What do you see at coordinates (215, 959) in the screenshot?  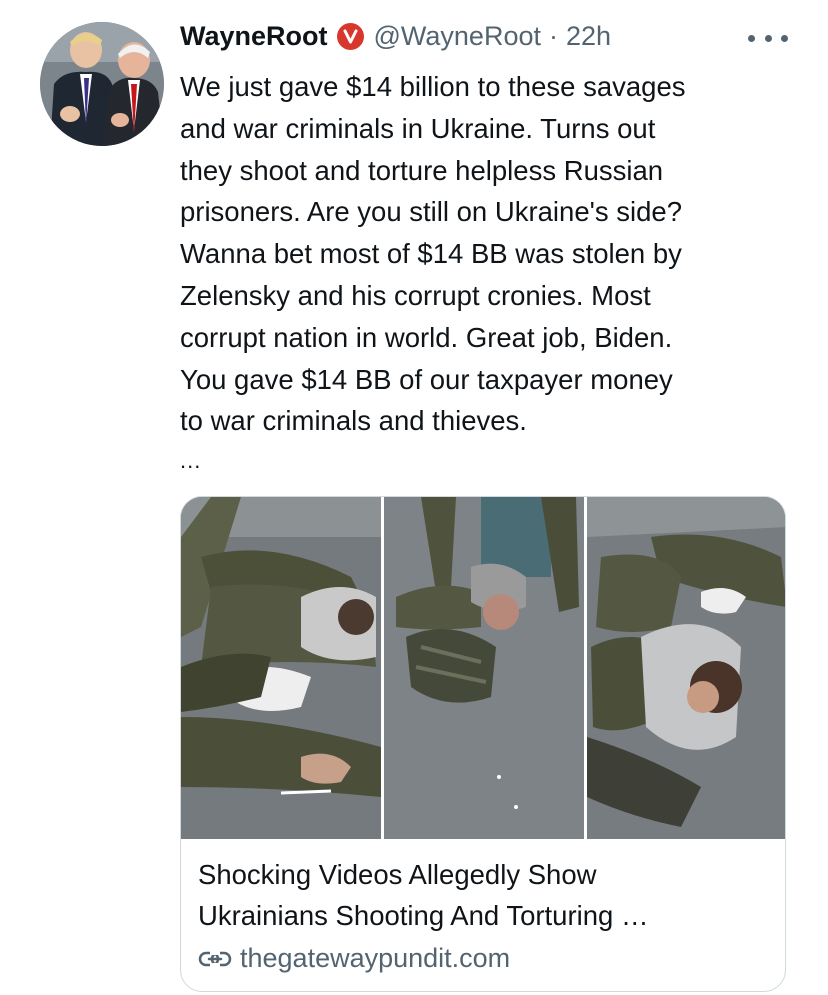 I see `link-icon` at bounding box center [215, 959].